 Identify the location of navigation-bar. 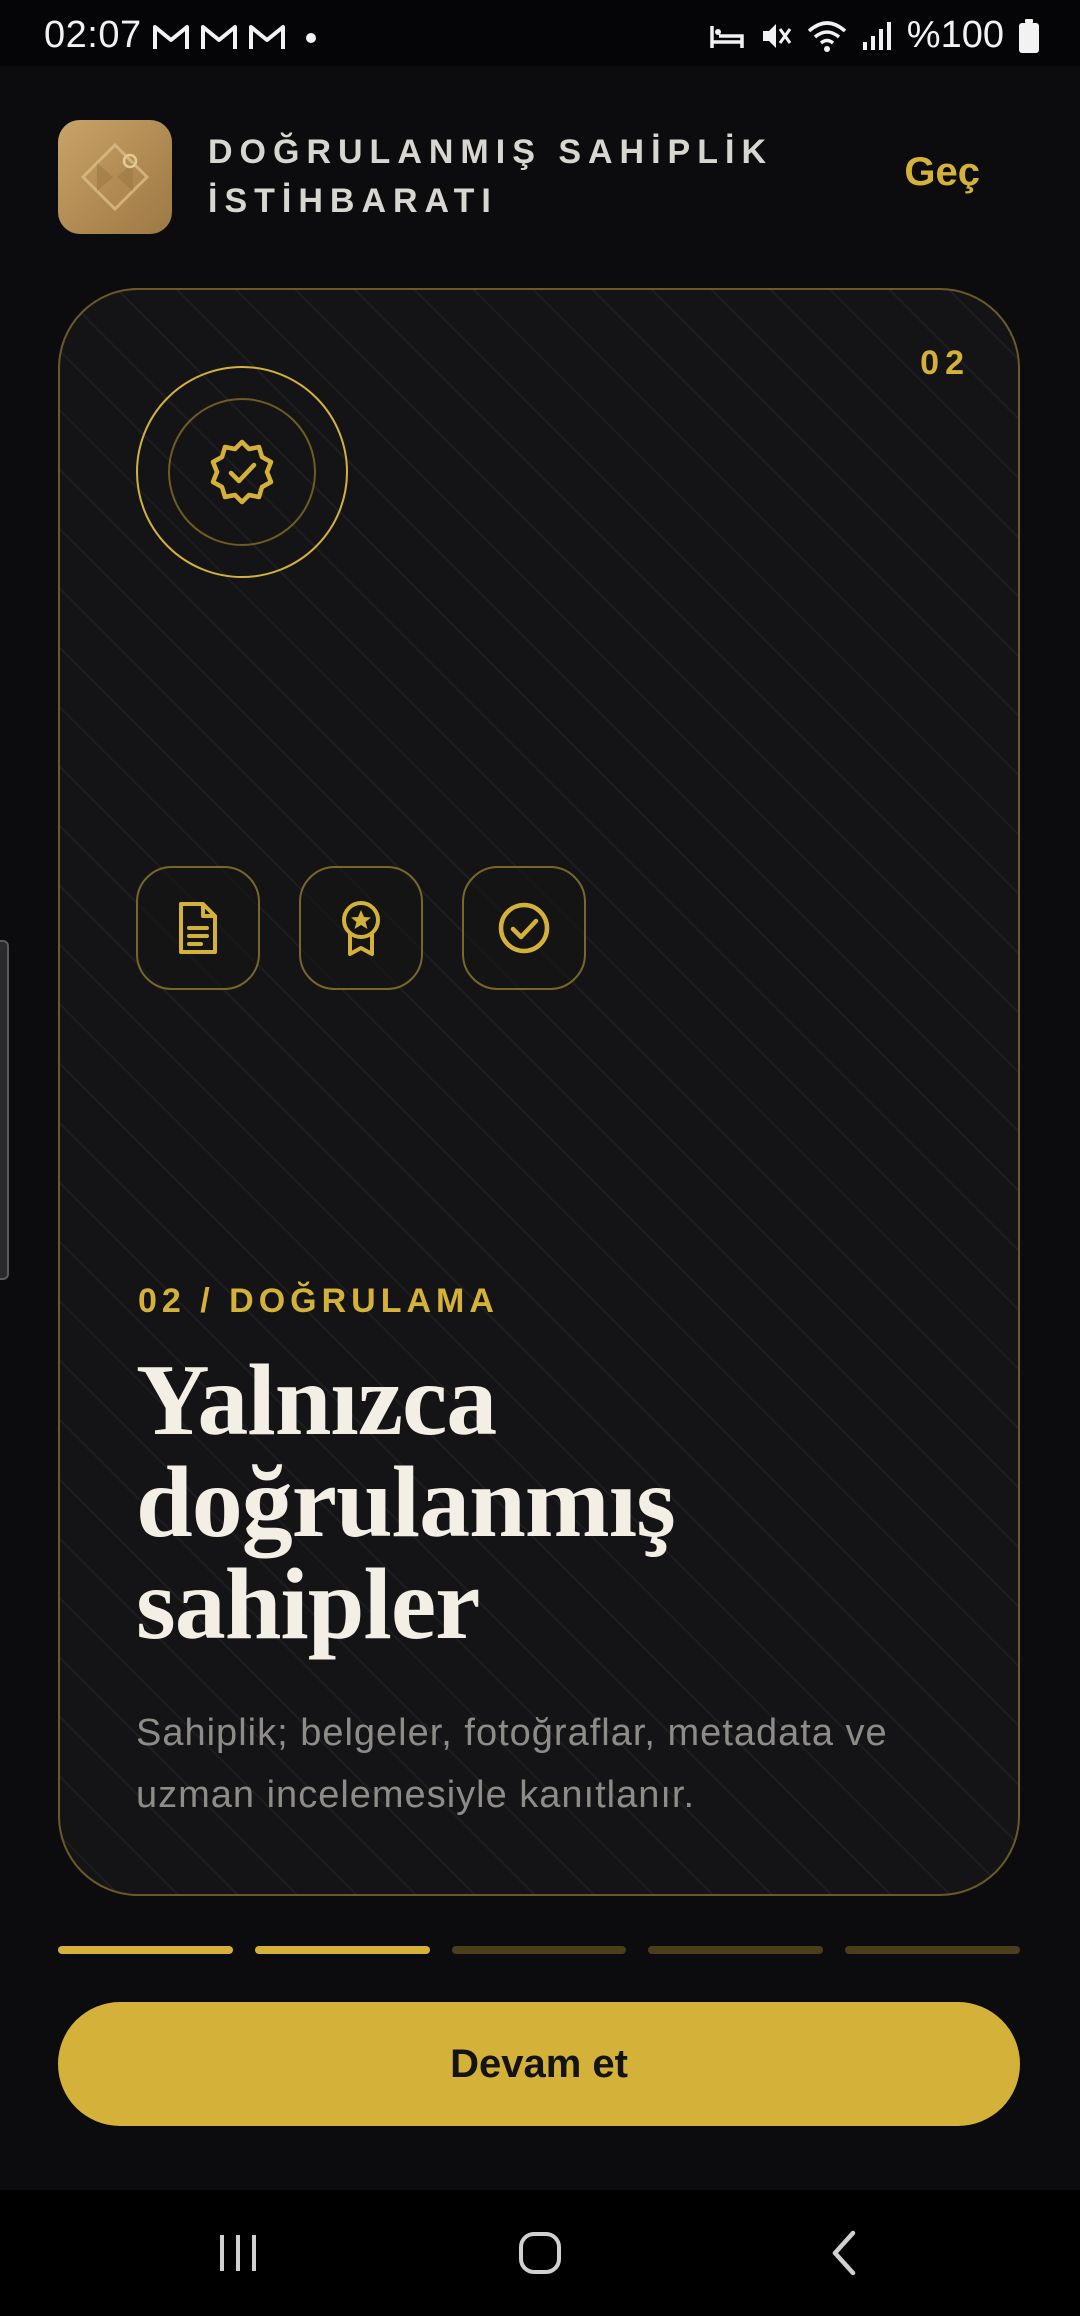
(540, 2253).